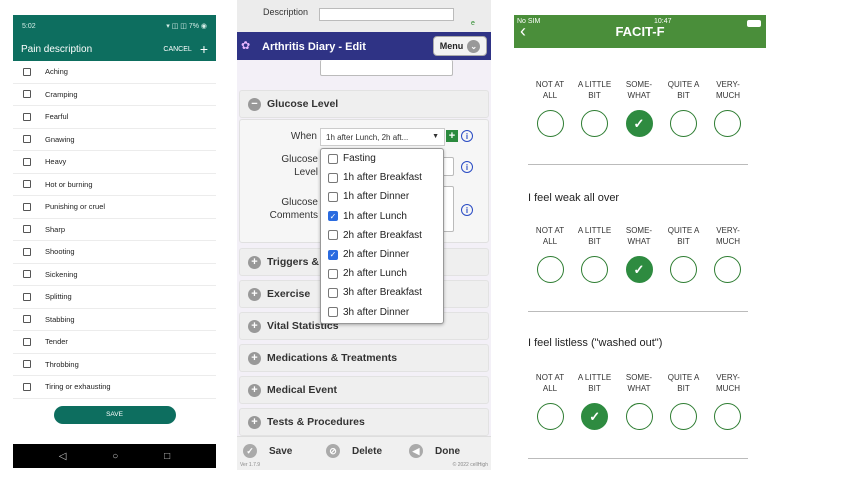  What do you see at coordinates (60, 252) in the screenshot?
I see `pain-option-label: Shooting` at bounding box center [60, 252].